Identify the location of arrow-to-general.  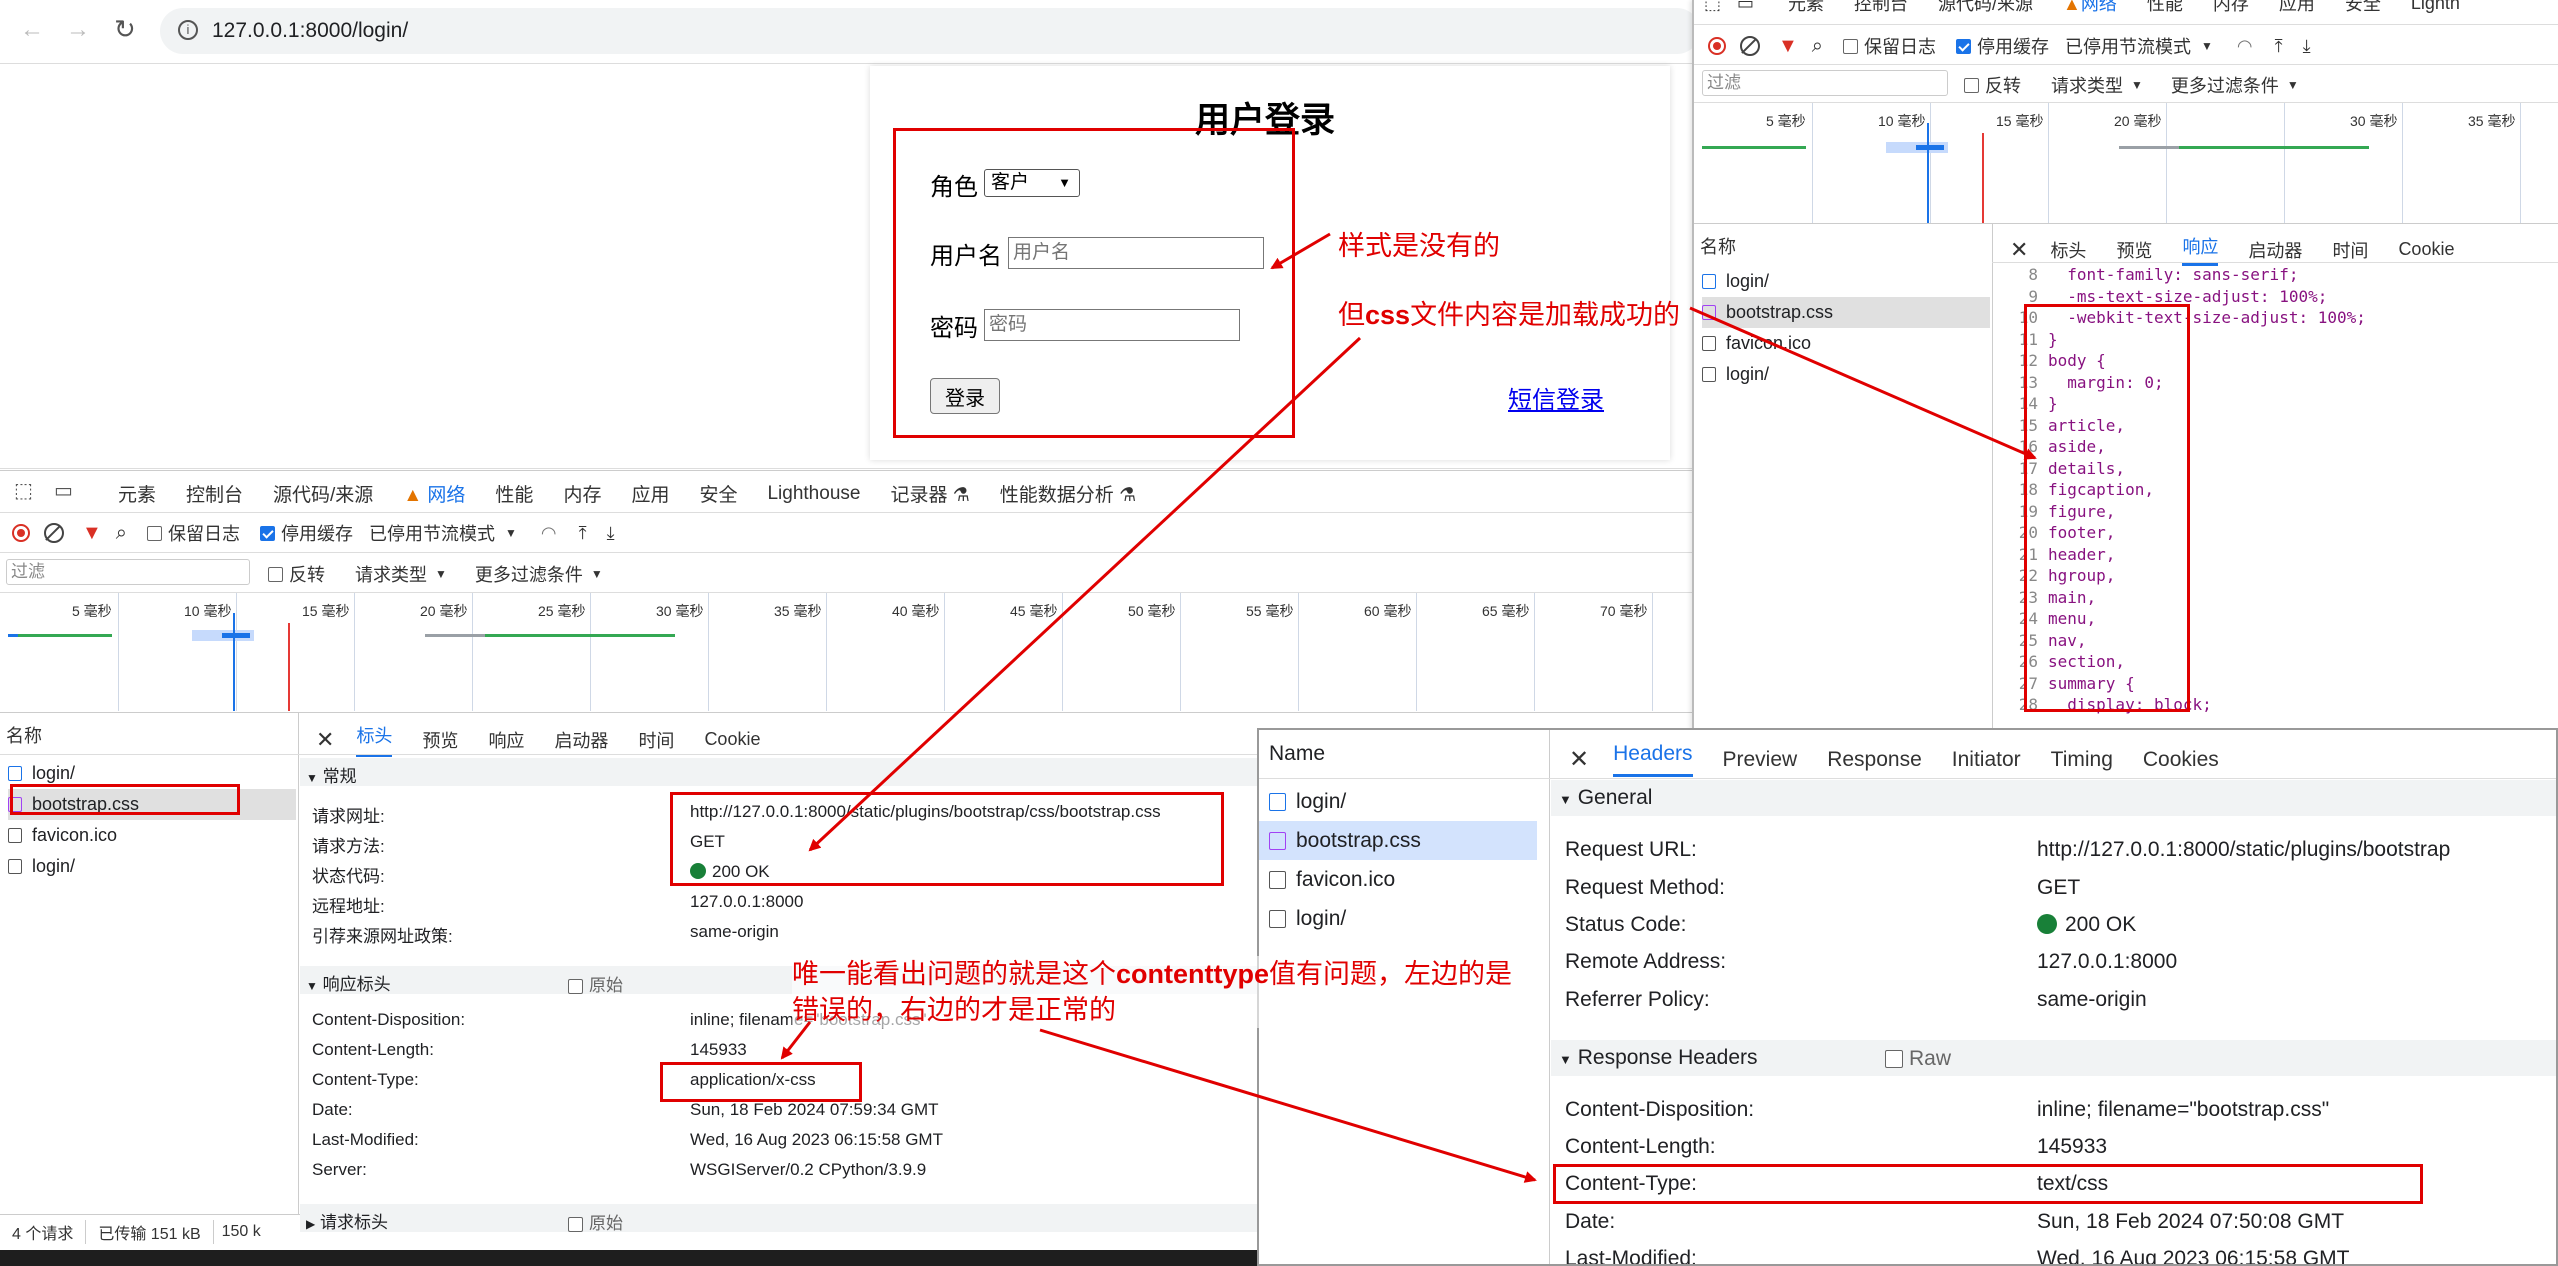
(1085, 594).